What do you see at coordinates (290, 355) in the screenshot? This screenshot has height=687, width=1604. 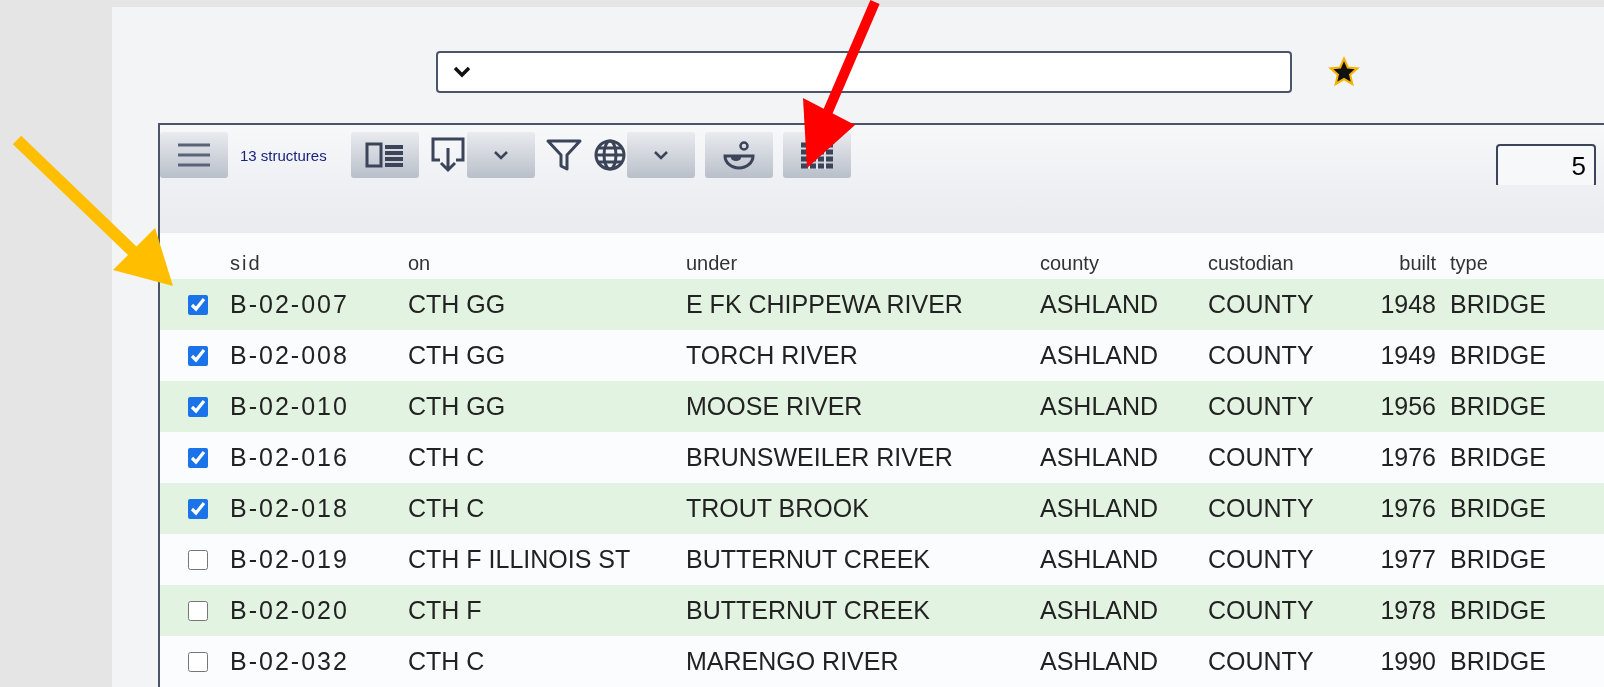 I see `table-cell-text: B-02-008` at bounding box center [290, 355].